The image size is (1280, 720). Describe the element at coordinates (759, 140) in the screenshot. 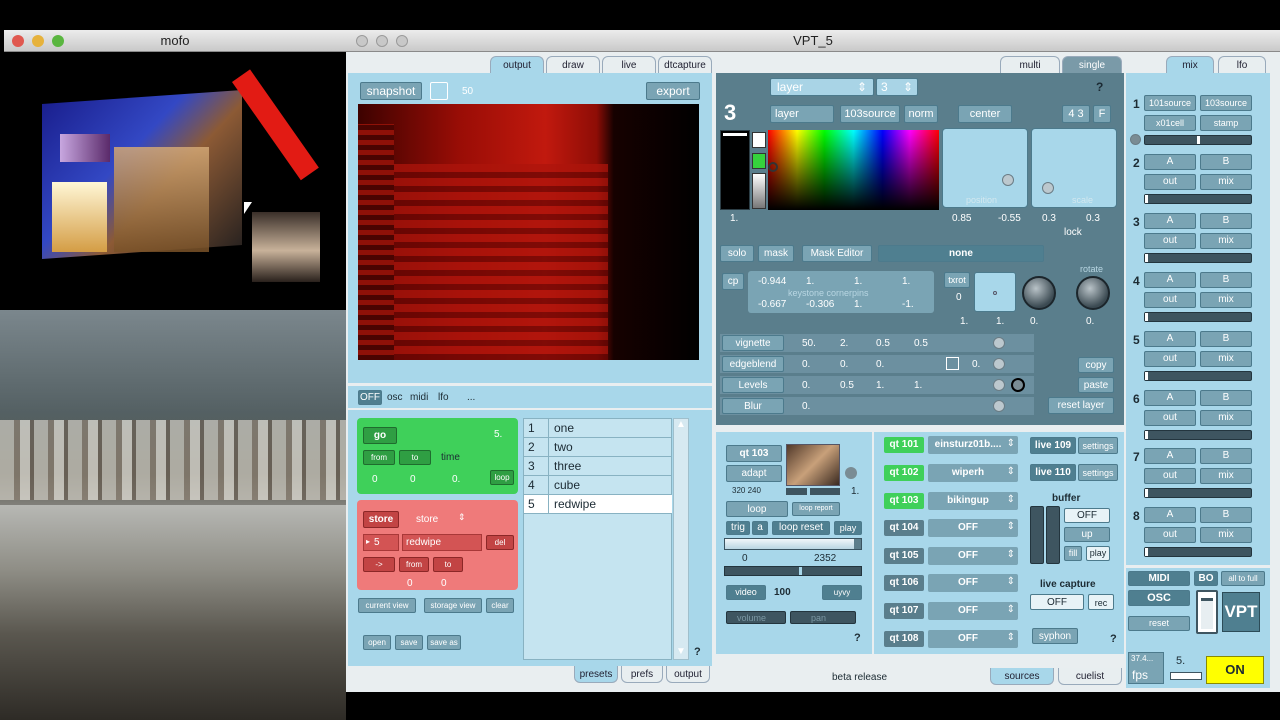

I see `color-white-swatch` at that location.